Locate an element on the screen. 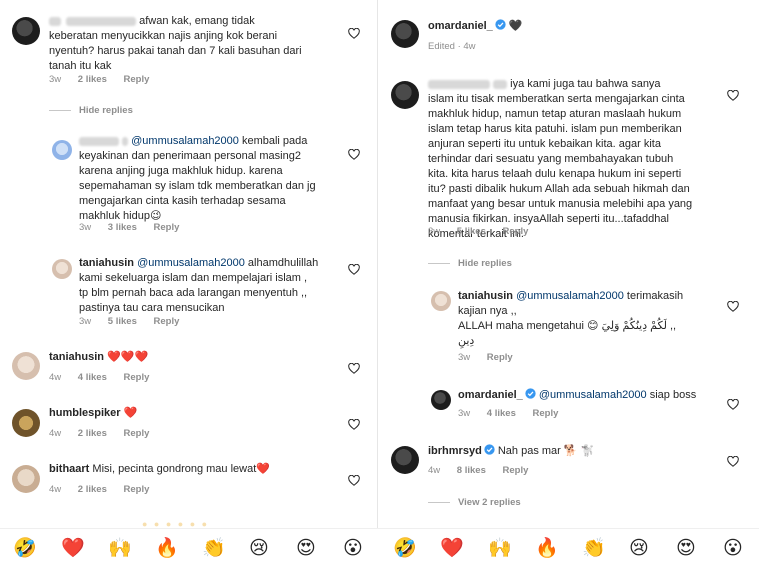  edited-time: Edited · 4w is located at coordinates (452, 46).